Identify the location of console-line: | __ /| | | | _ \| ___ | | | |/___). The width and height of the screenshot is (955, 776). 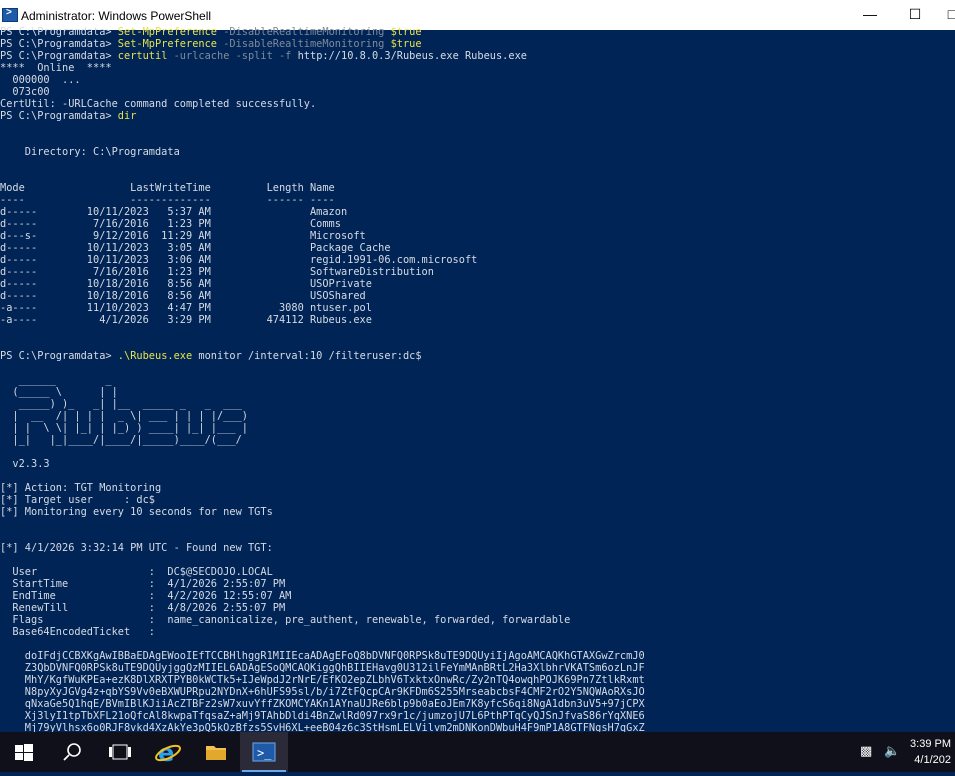
(124, 416).